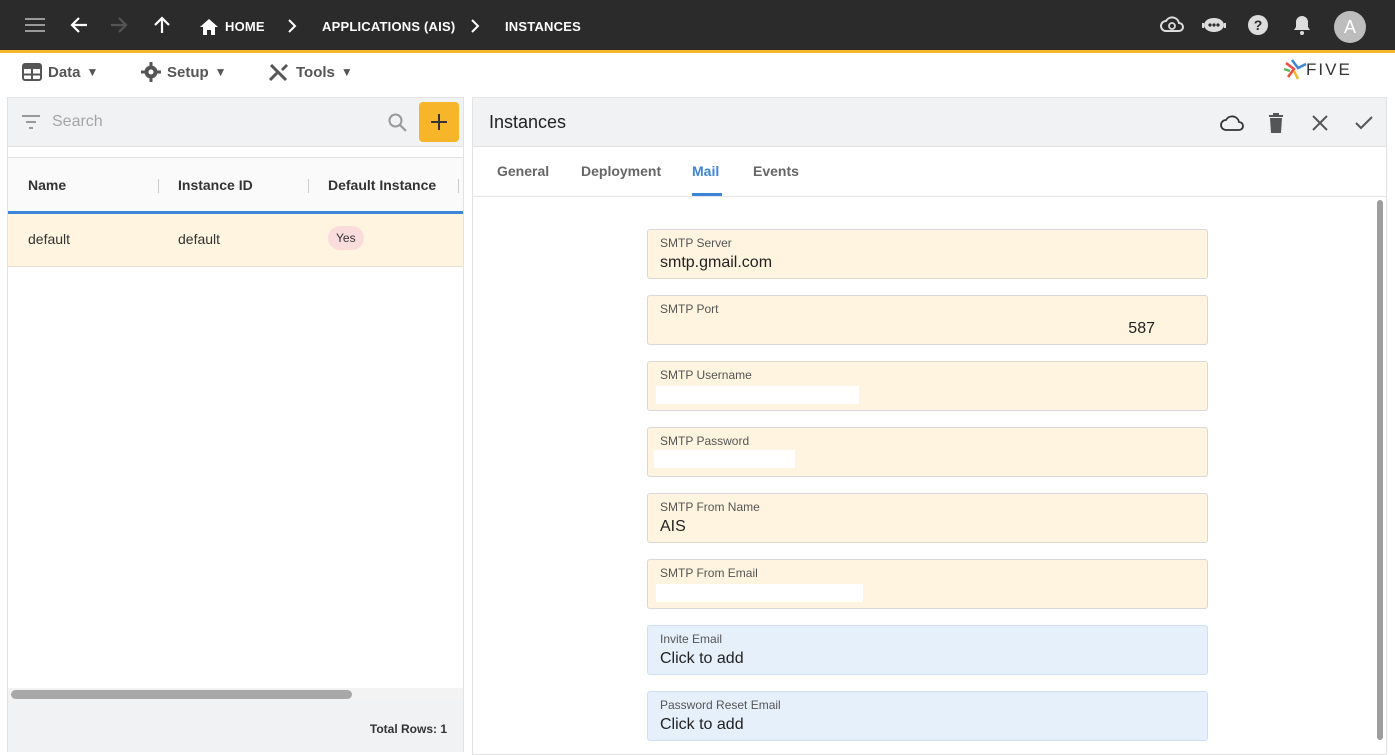 The height and width of the screenshot is (755, 1395). I want to click on close-button, so click(1320, 123).